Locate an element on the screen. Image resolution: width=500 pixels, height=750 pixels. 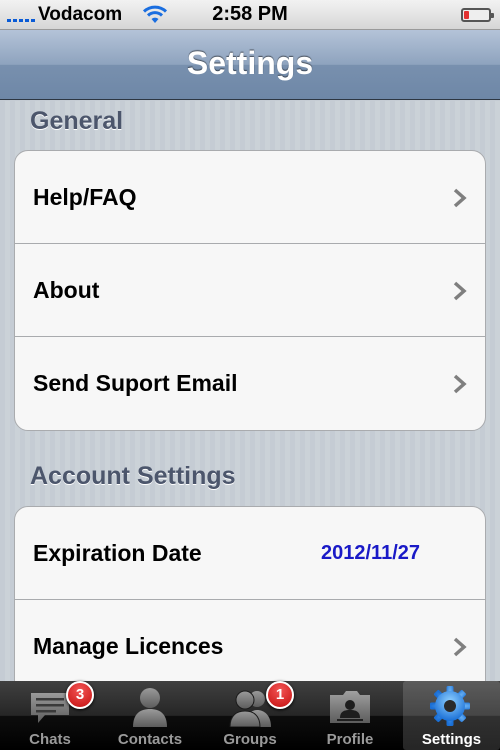
page-title: Settings is located at coordinates (250, 63).